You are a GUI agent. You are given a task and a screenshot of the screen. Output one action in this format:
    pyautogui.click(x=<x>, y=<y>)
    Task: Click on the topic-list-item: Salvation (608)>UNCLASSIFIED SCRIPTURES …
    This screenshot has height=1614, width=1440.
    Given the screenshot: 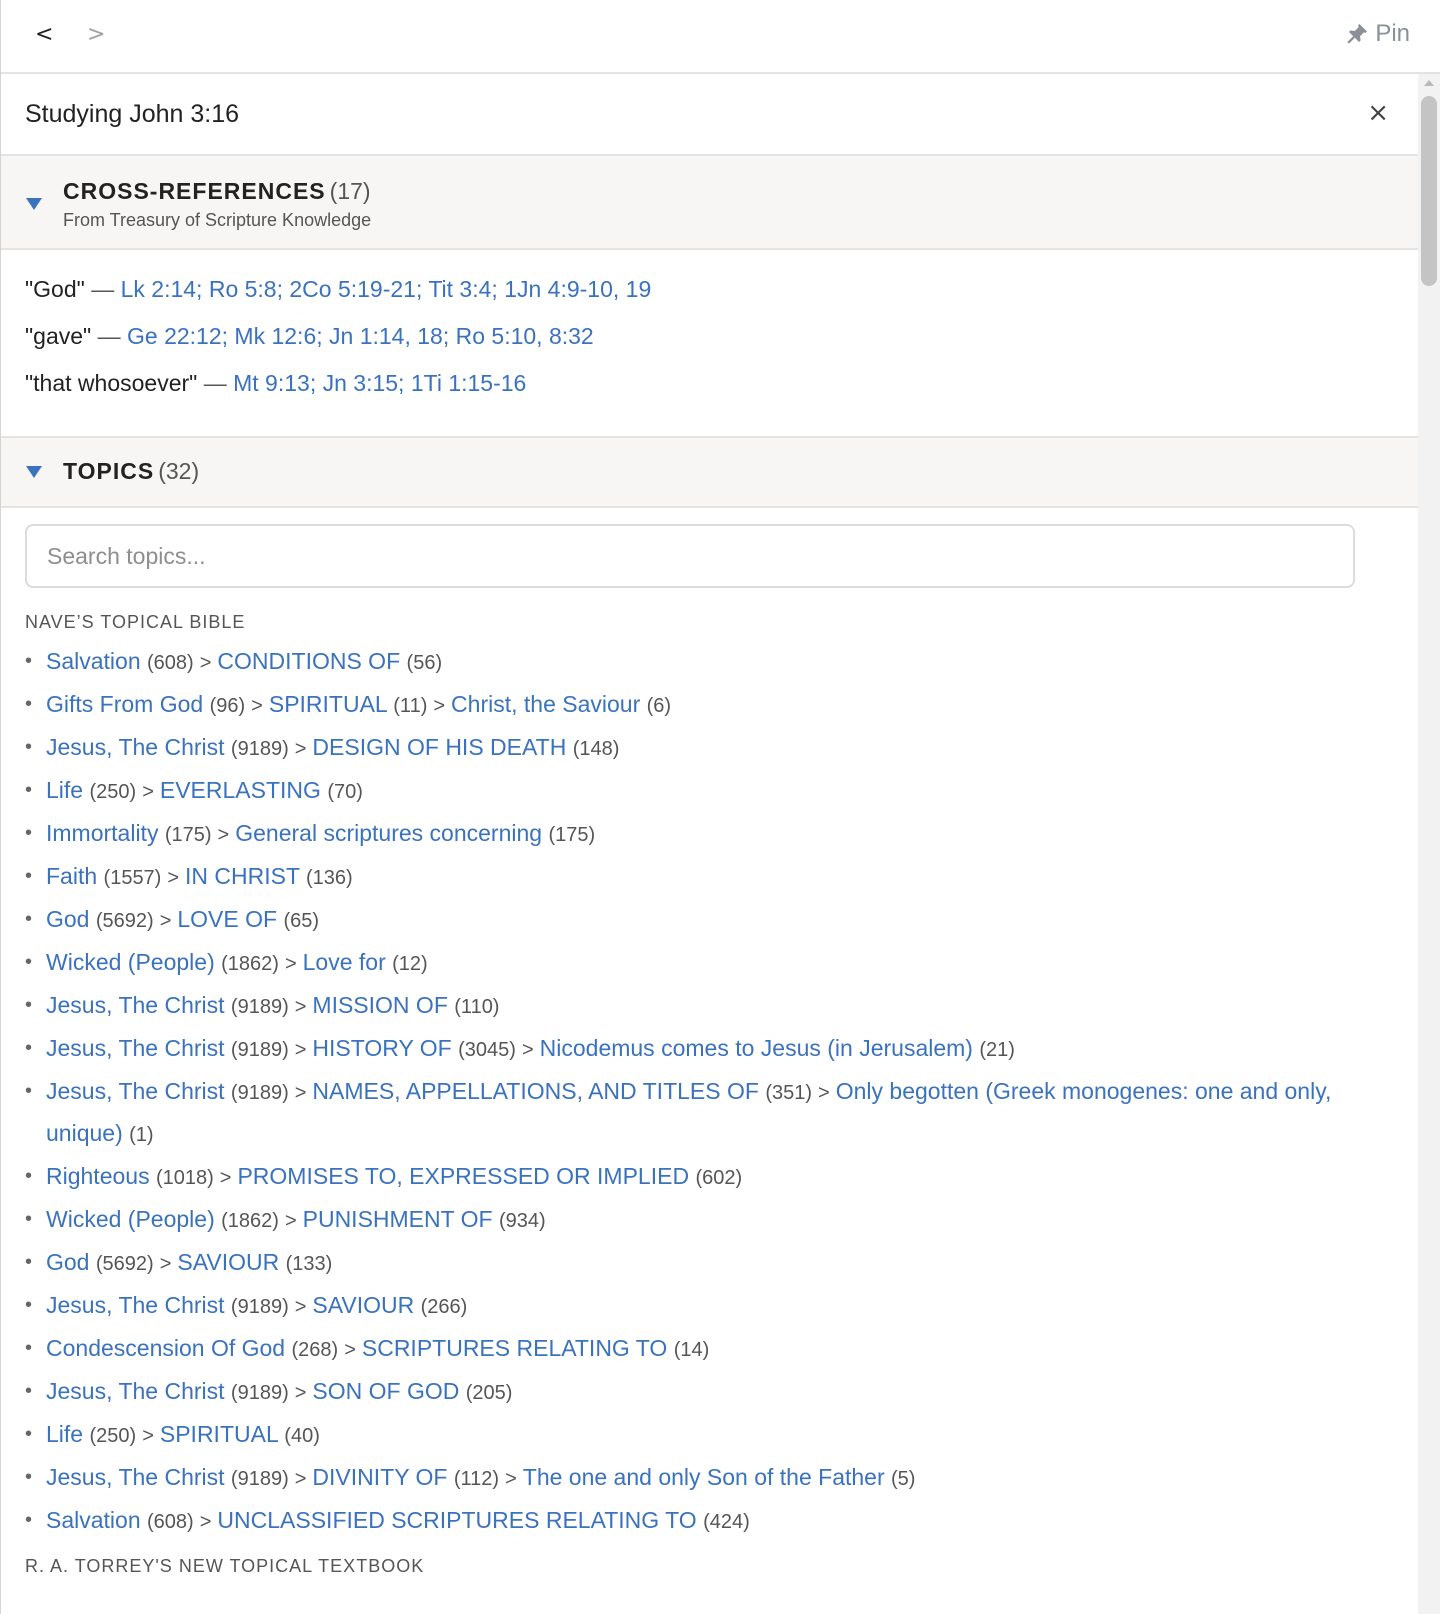 What is the action you would take?
    pyautogui.click(x=710, y=1521)
    